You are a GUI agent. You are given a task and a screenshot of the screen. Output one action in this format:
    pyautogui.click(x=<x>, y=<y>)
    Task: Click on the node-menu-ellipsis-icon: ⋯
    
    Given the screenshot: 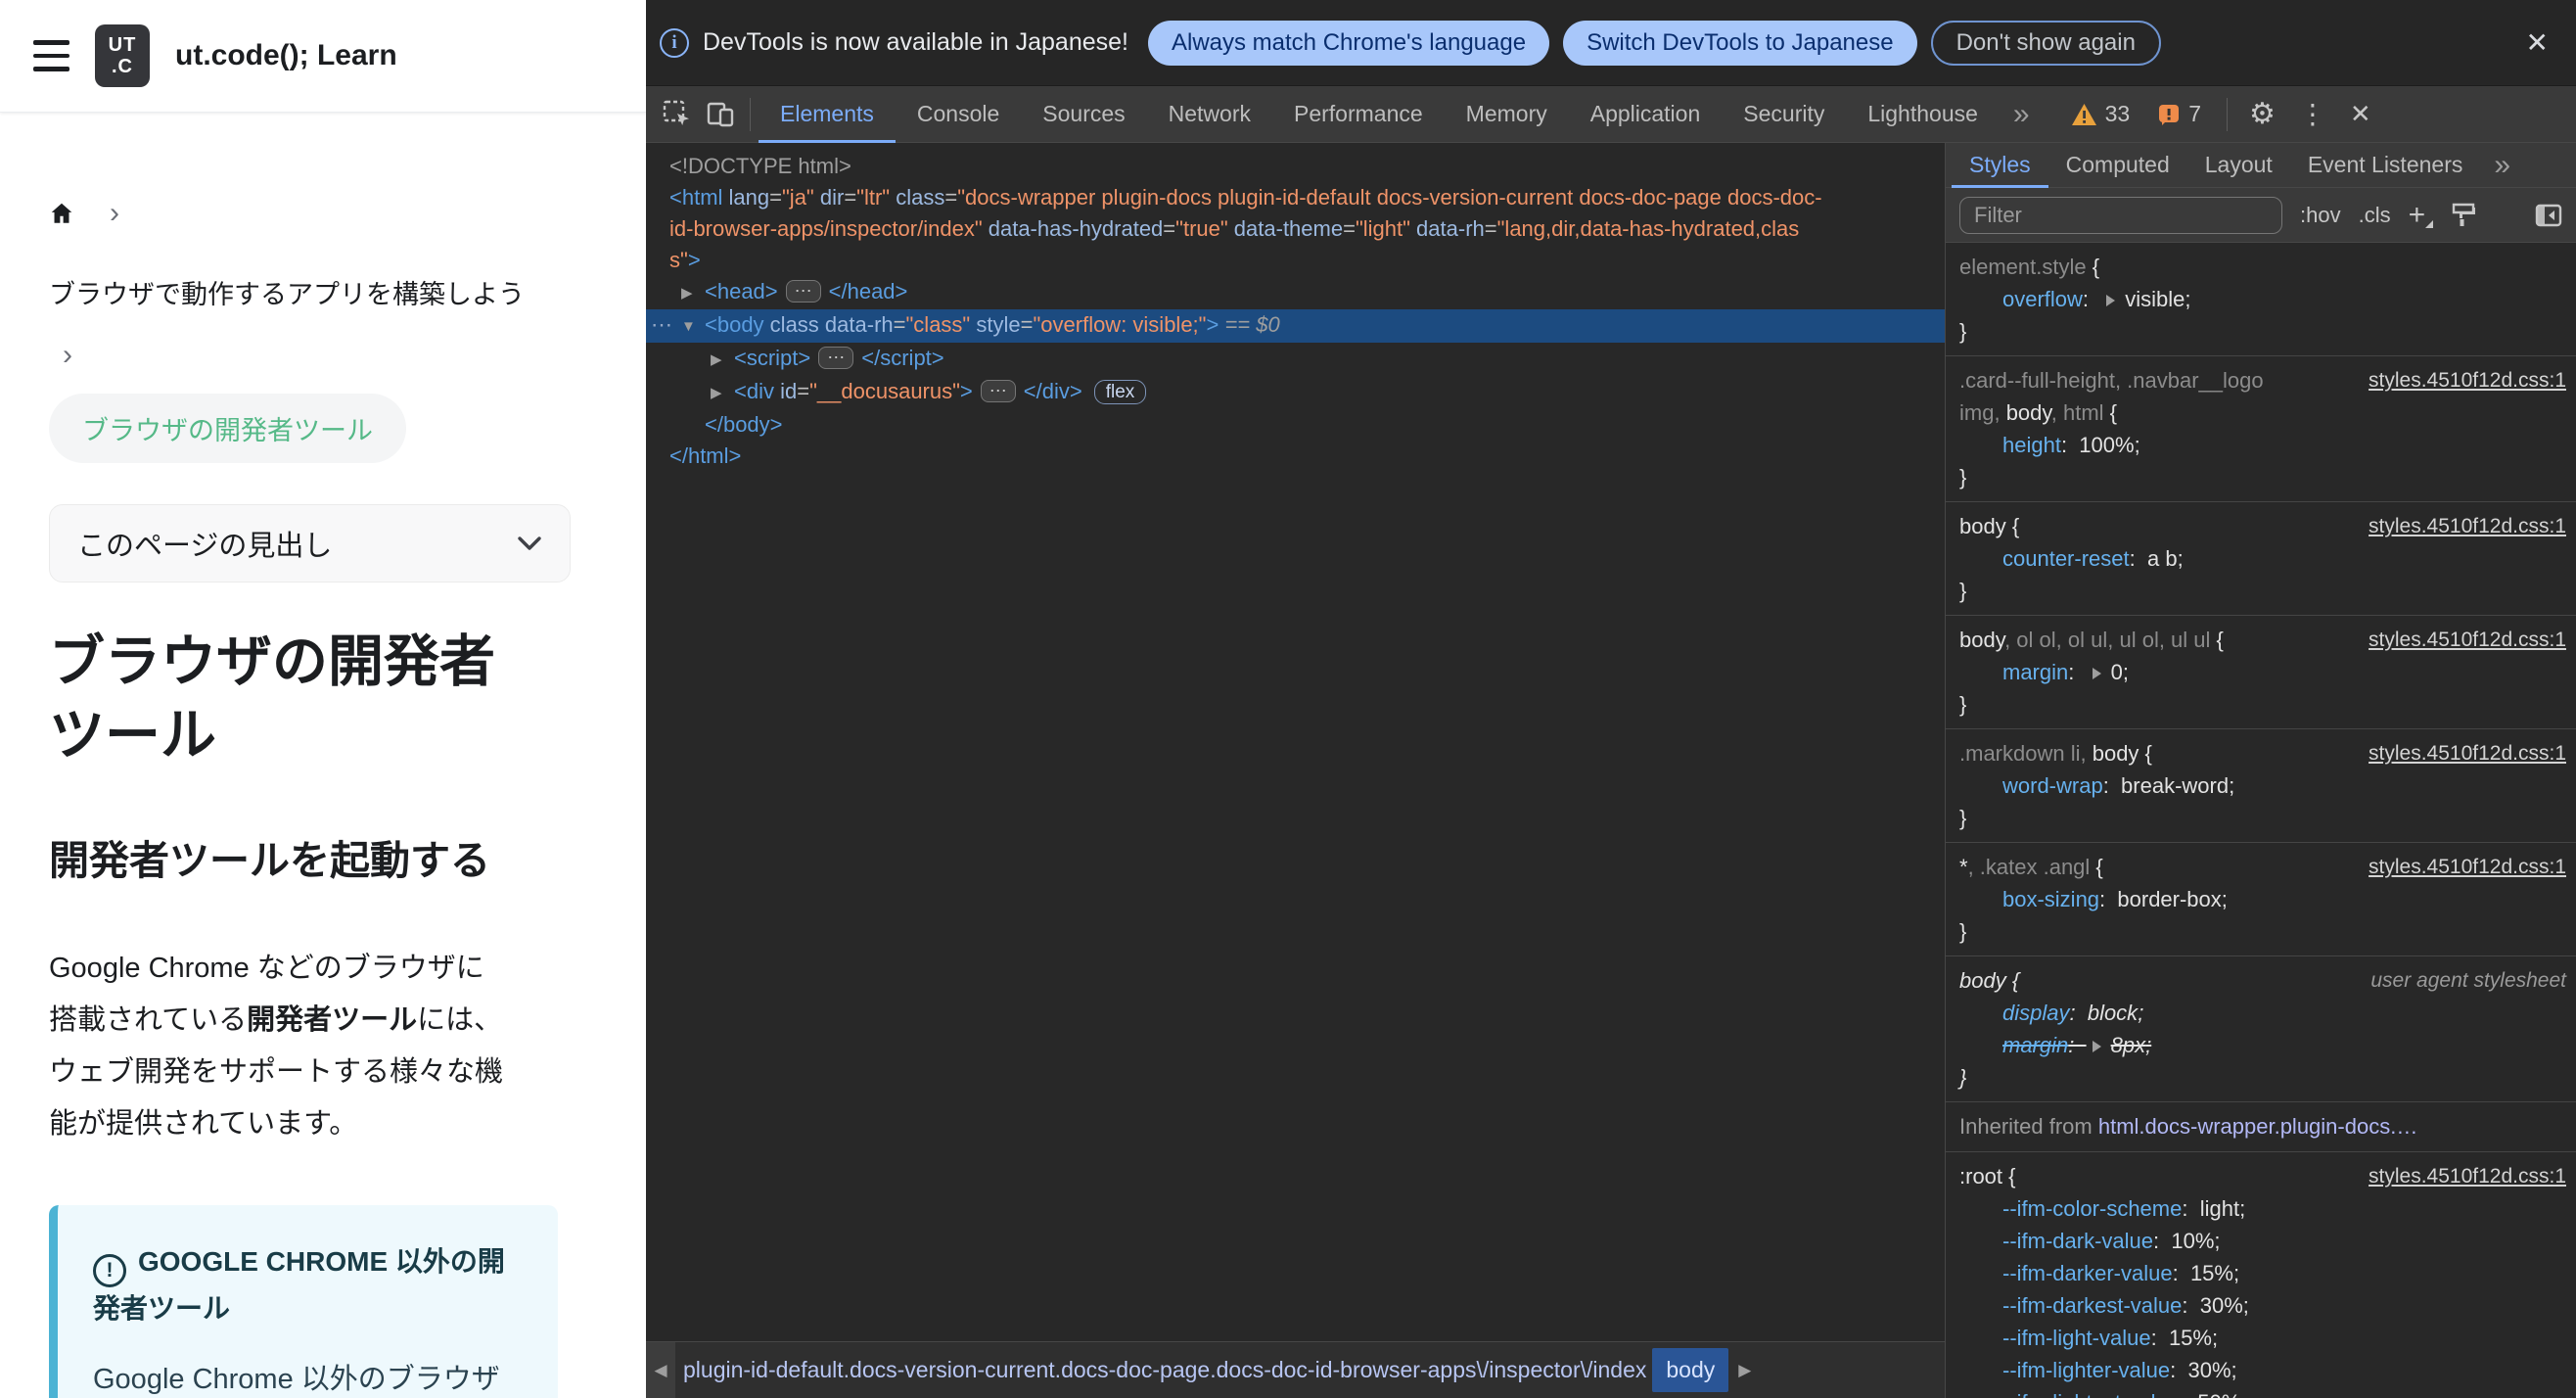 What is the action you would take?
    pyautogui.click(x=661, y=325)
    